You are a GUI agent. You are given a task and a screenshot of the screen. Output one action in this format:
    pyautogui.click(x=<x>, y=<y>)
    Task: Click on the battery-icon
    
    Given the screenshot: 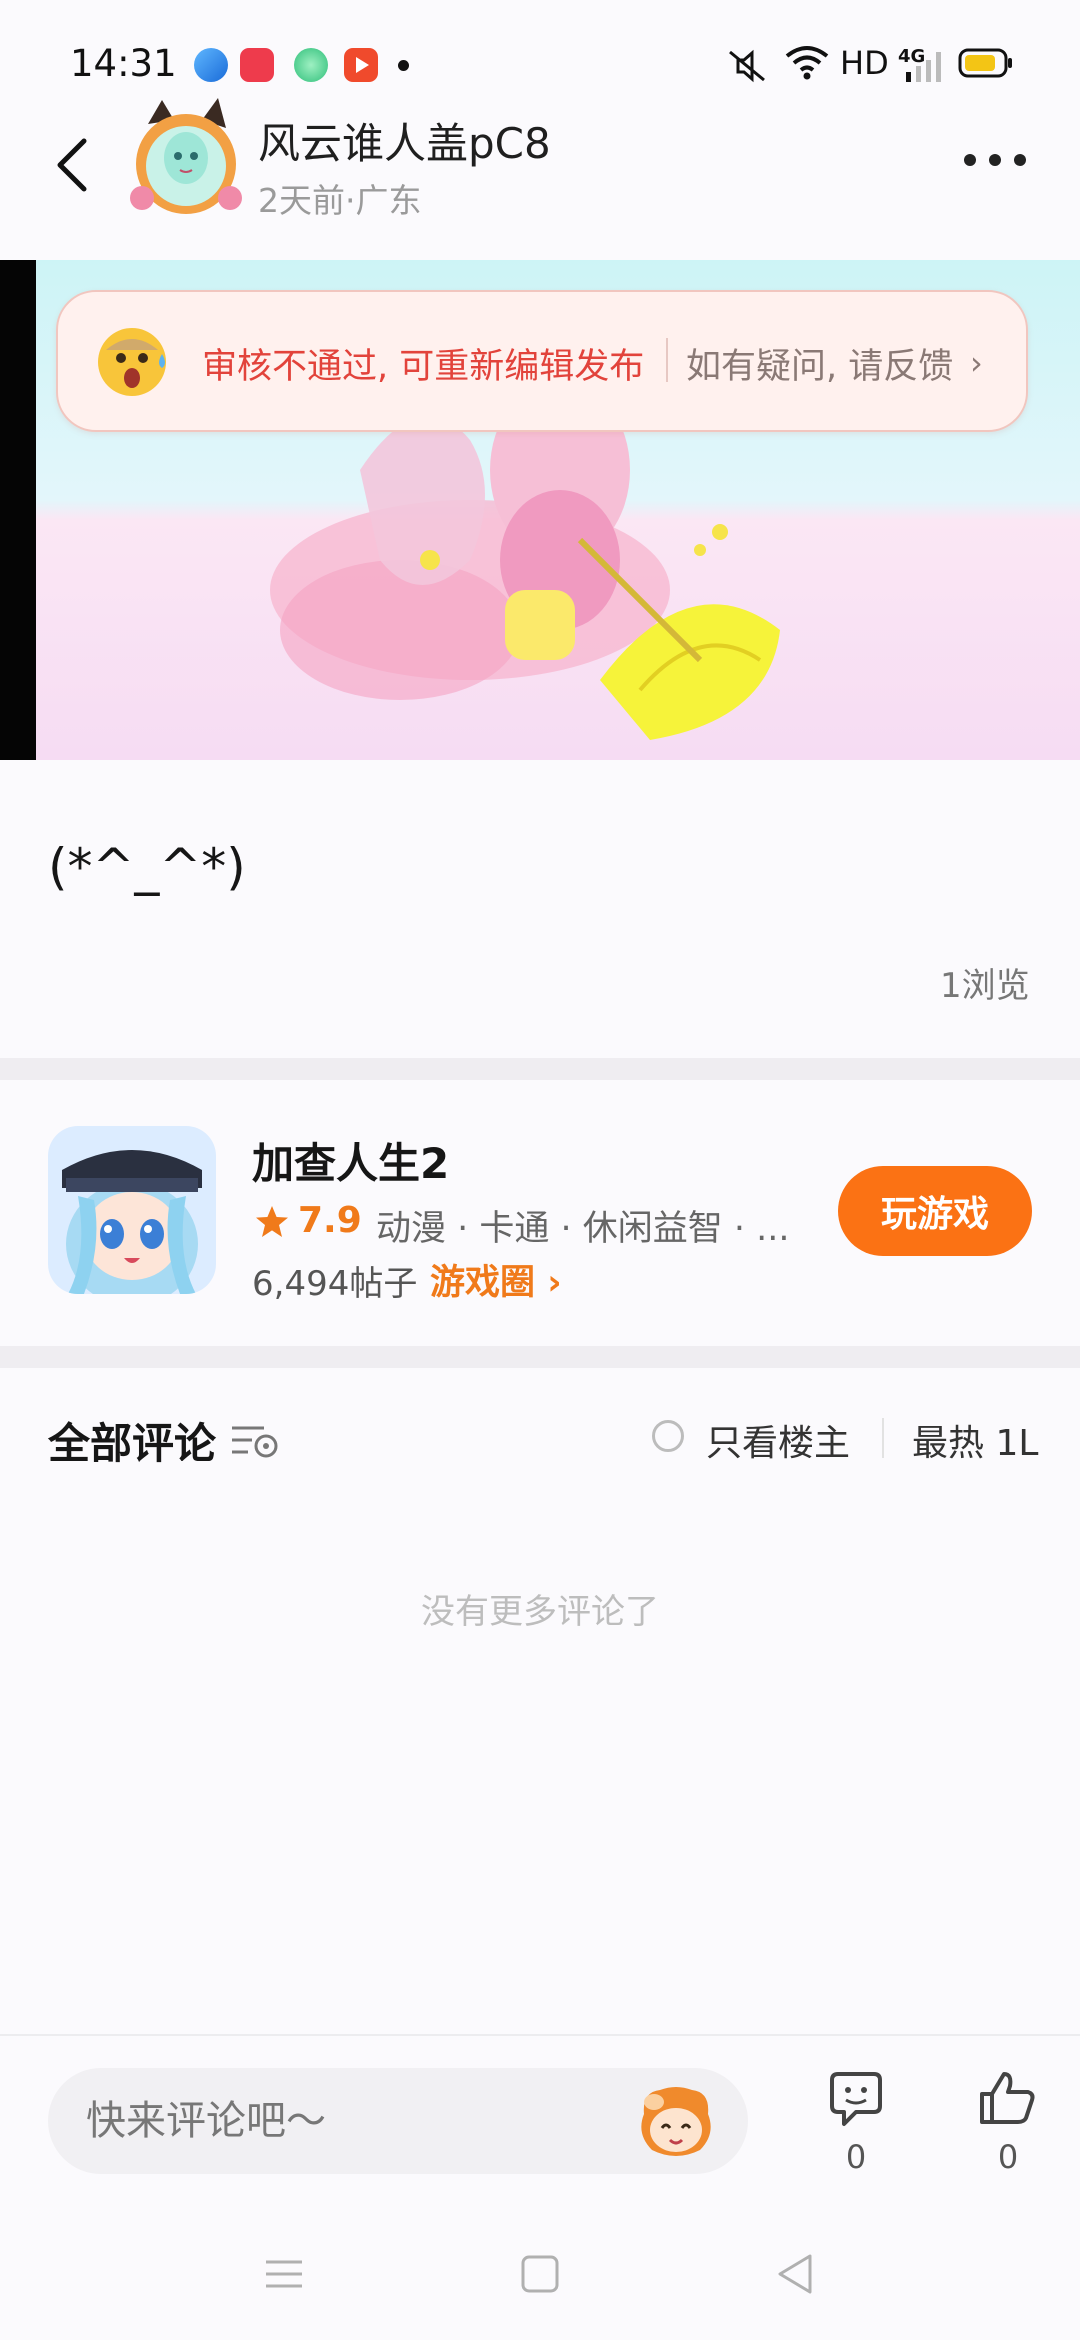 What is the action you would take?
    pyautogui.click(x=985, y=63)
    